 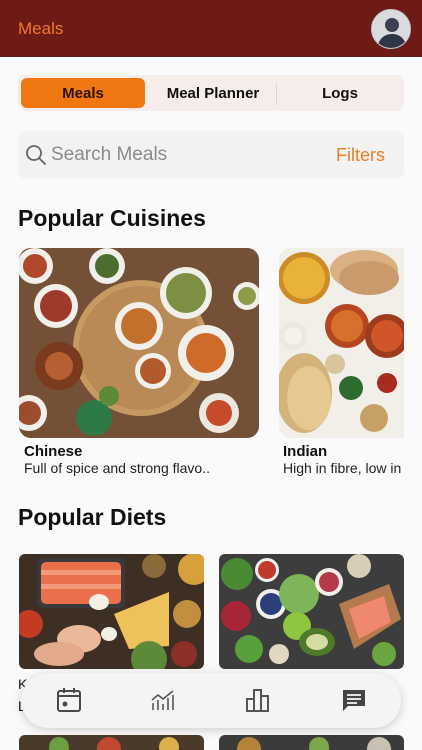 I want to click on cuisine-desc-indian: High in fibre, low in, so click(x=342, y=468).